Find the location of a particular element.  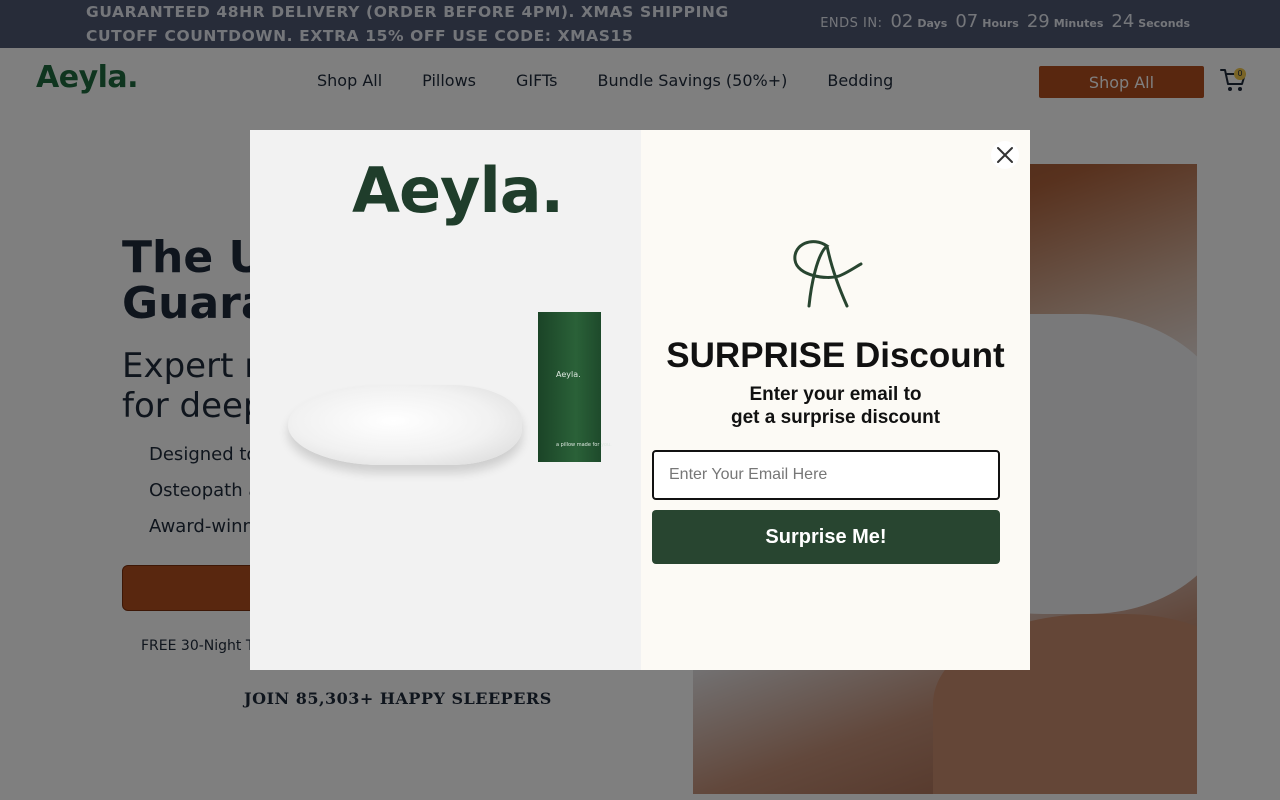

close-icon is located at coordinates (1005, 155).